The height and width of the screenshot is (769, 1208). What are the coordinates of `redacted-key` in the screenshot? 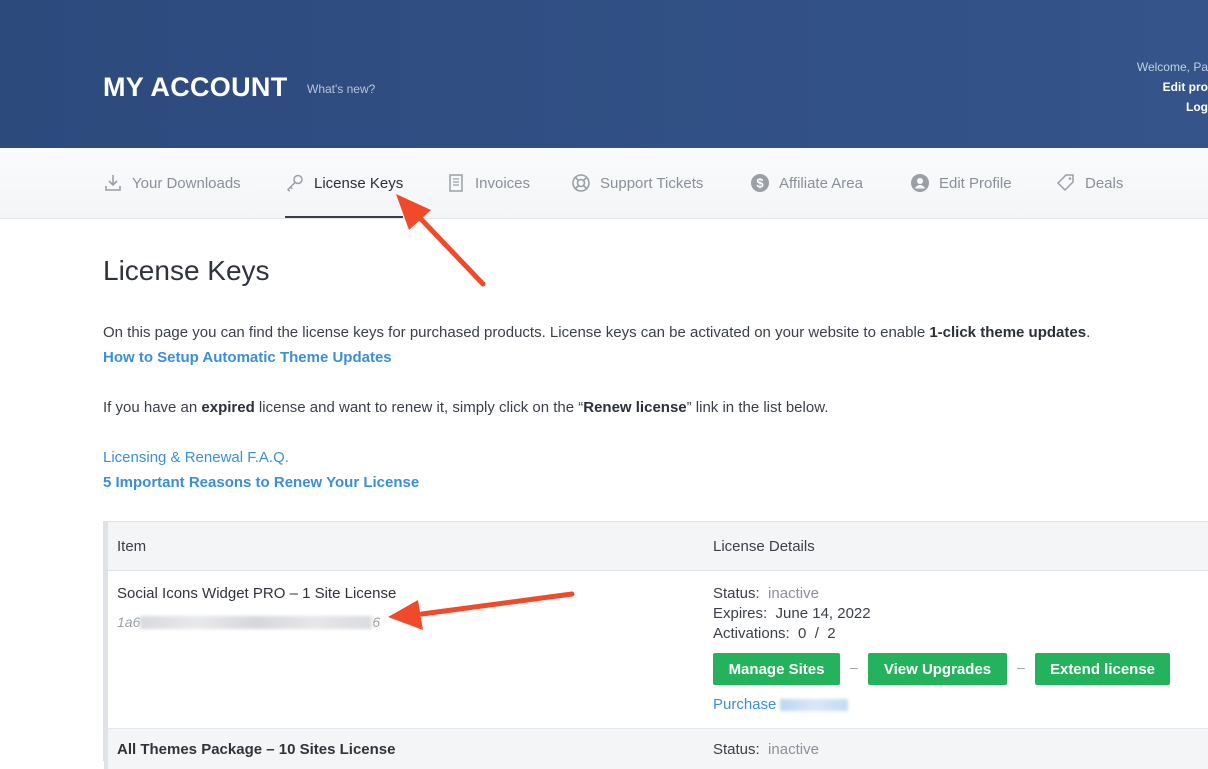 It's located at (256, 622).